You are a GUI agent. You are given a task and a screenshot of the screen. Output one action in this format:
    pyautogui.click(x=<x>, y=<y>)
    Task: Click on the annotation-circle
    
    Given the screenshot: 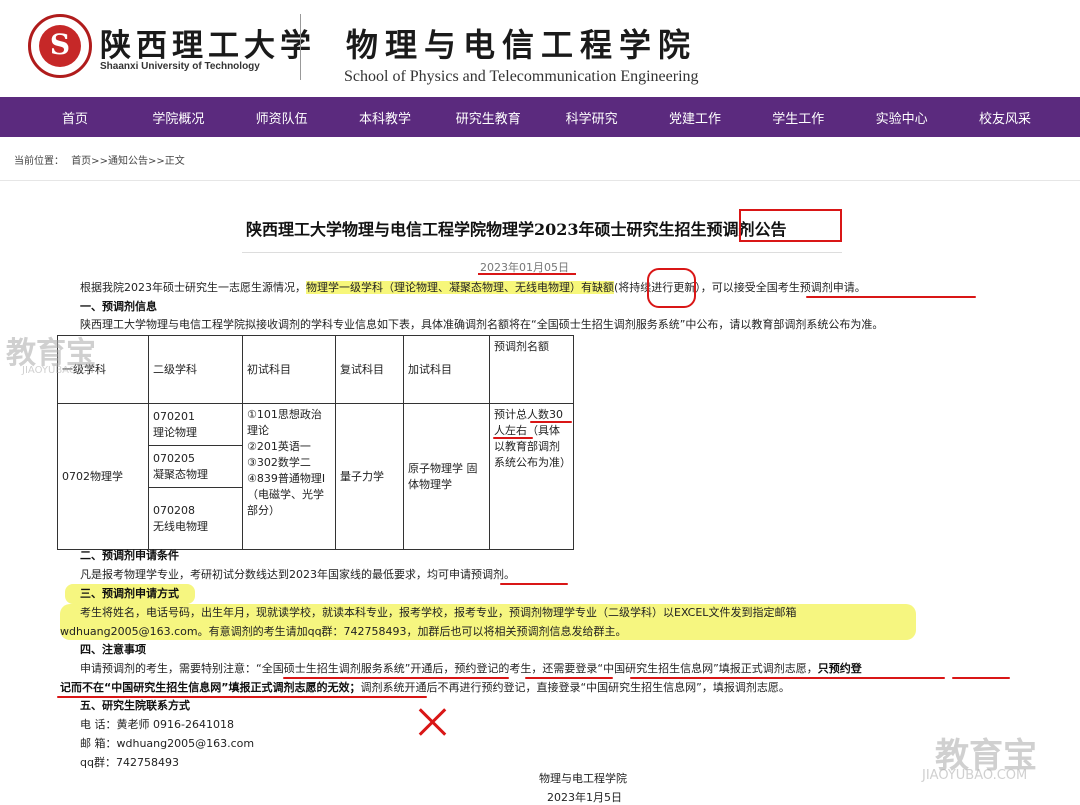 What is the action you would take?
    pyautogui.click(x=671, y=288)
    